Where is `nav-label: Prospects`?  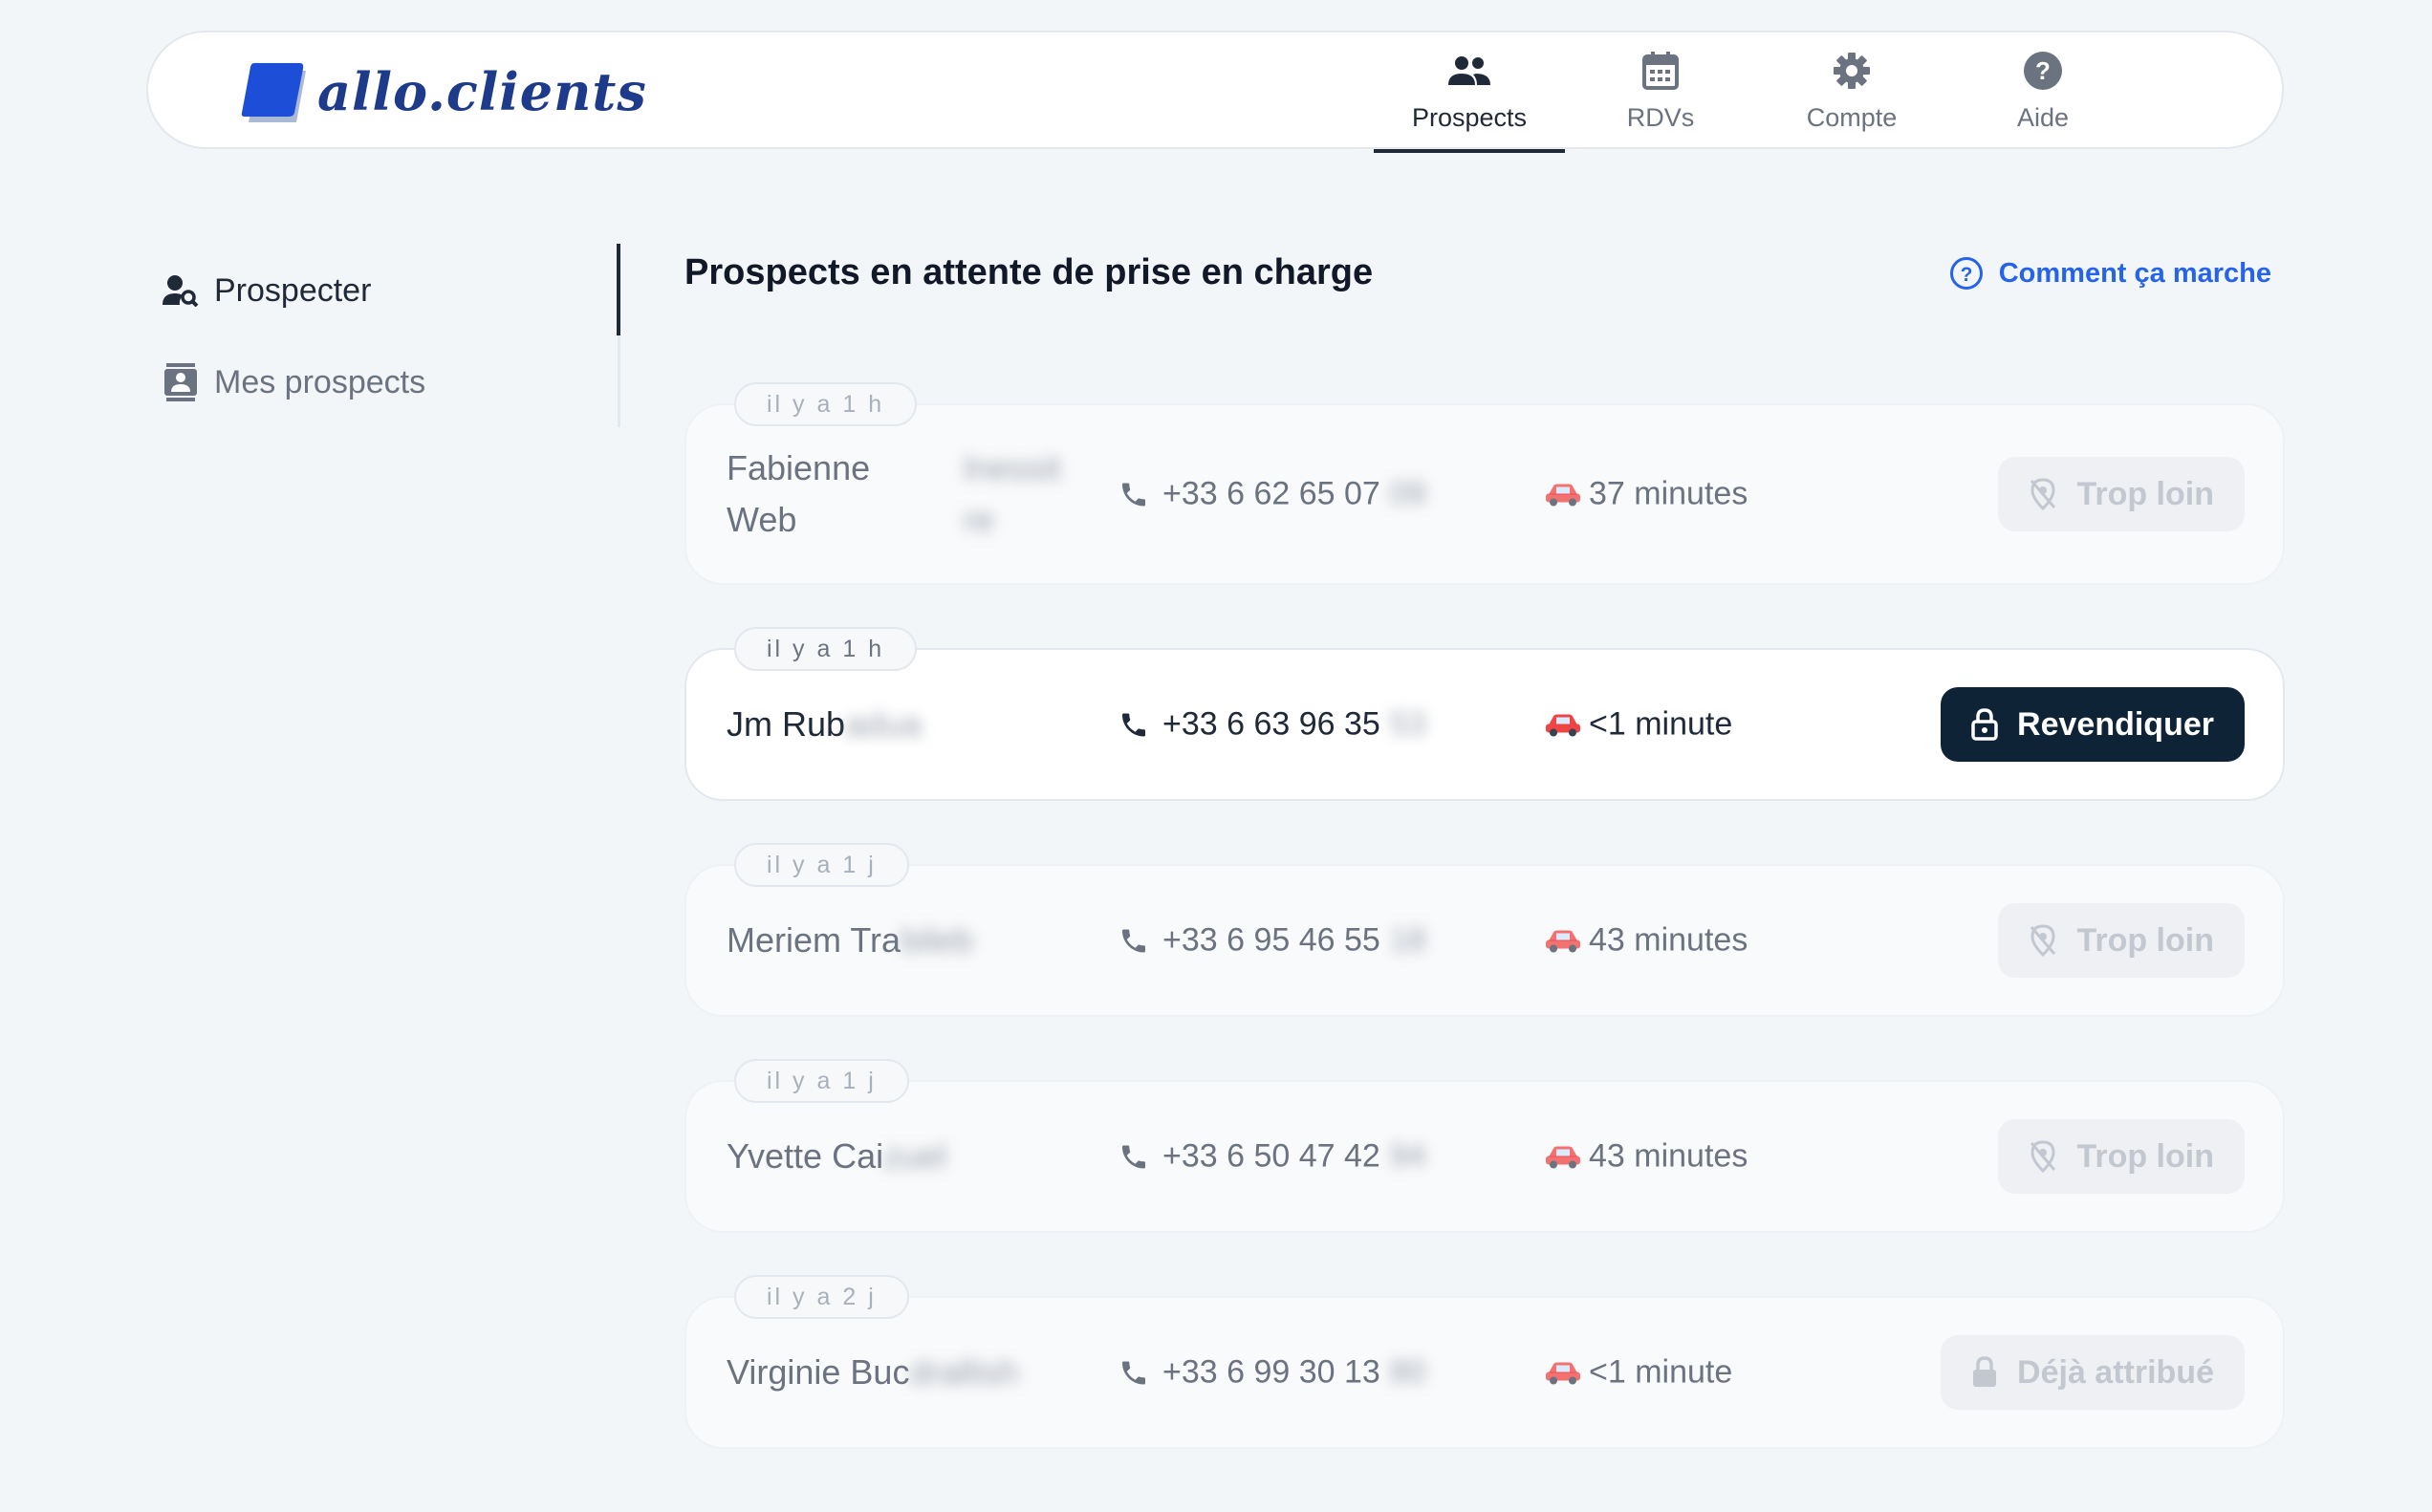
nav-label: Prospects is located at coordinates (1469, 117).